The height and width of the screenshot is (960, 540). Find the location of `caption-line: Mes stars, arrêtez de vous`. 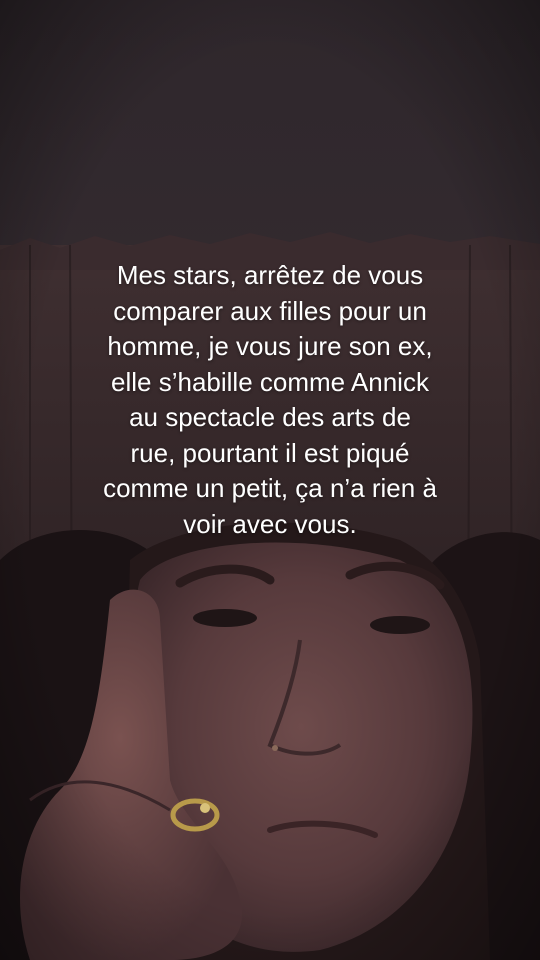

caption-line: Mes stars, arrêtez de vous is located at coordinates (270, 275).